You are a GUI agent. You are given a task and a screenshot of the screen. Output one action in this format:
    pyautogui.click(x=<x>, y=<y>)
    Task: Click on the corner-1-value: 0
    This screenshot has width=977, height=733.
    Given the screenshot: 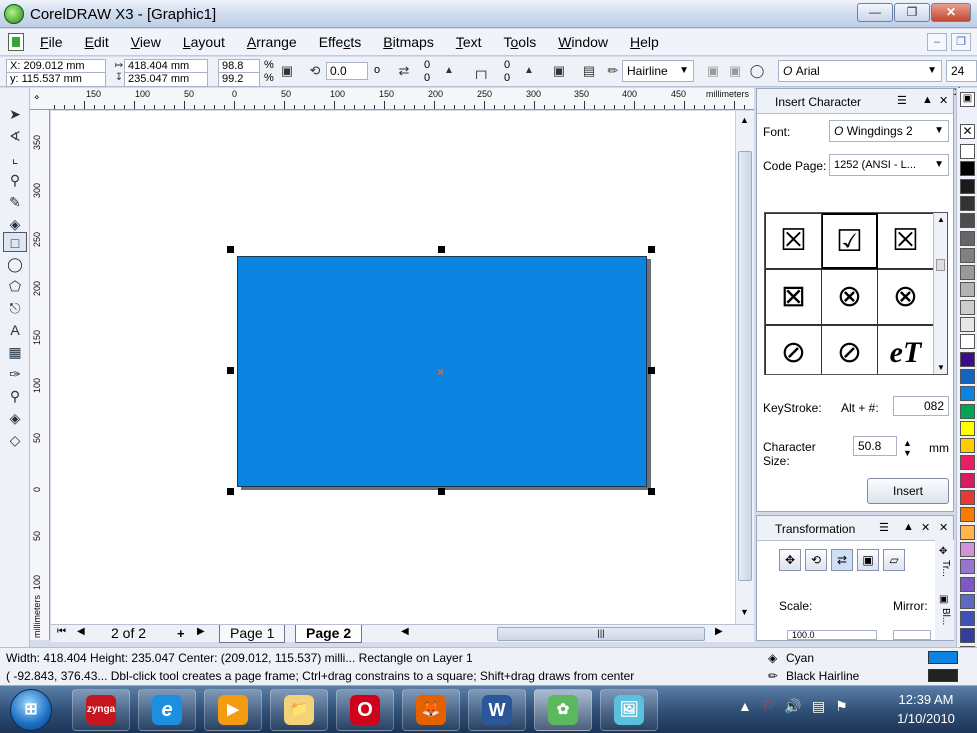 What is the action you would take?
    pyautogui.click(x=427, y=65)
    